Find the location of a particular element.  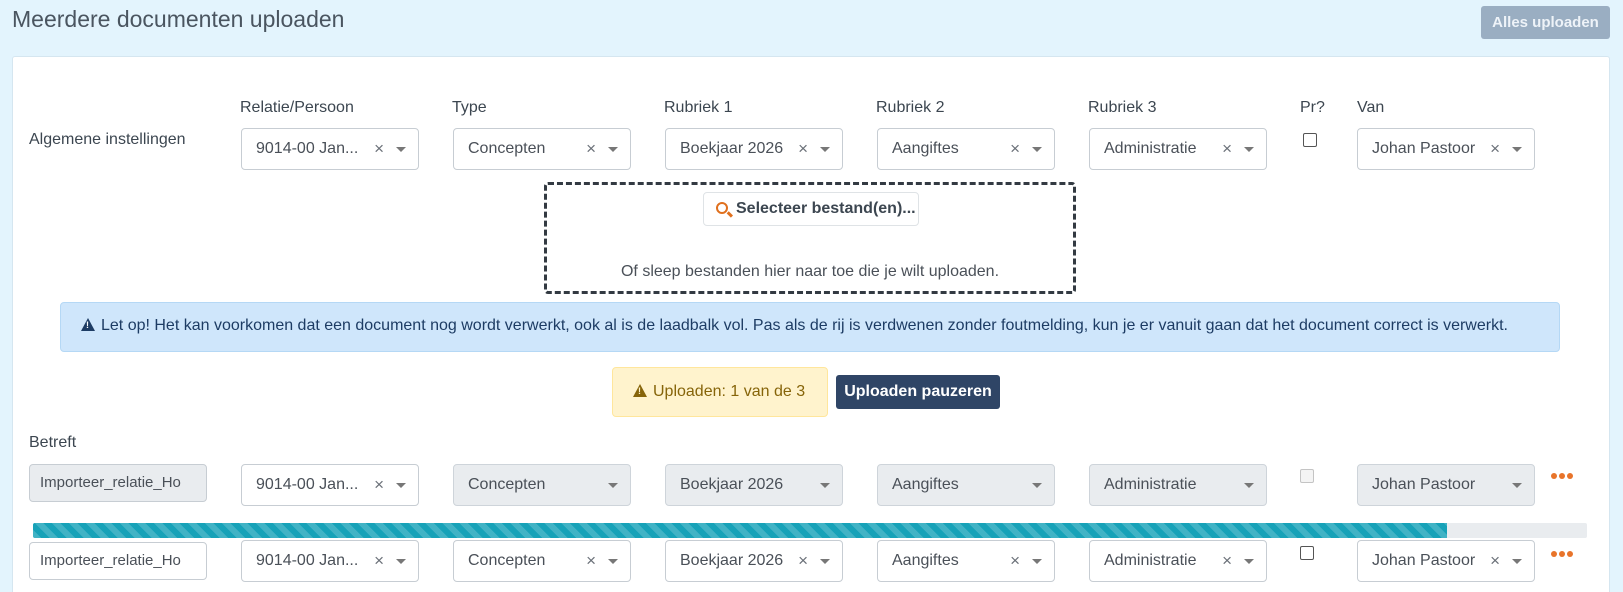

upload-status-text: Uploaden: 1 van de 3 is located at coordinates (729, 391).